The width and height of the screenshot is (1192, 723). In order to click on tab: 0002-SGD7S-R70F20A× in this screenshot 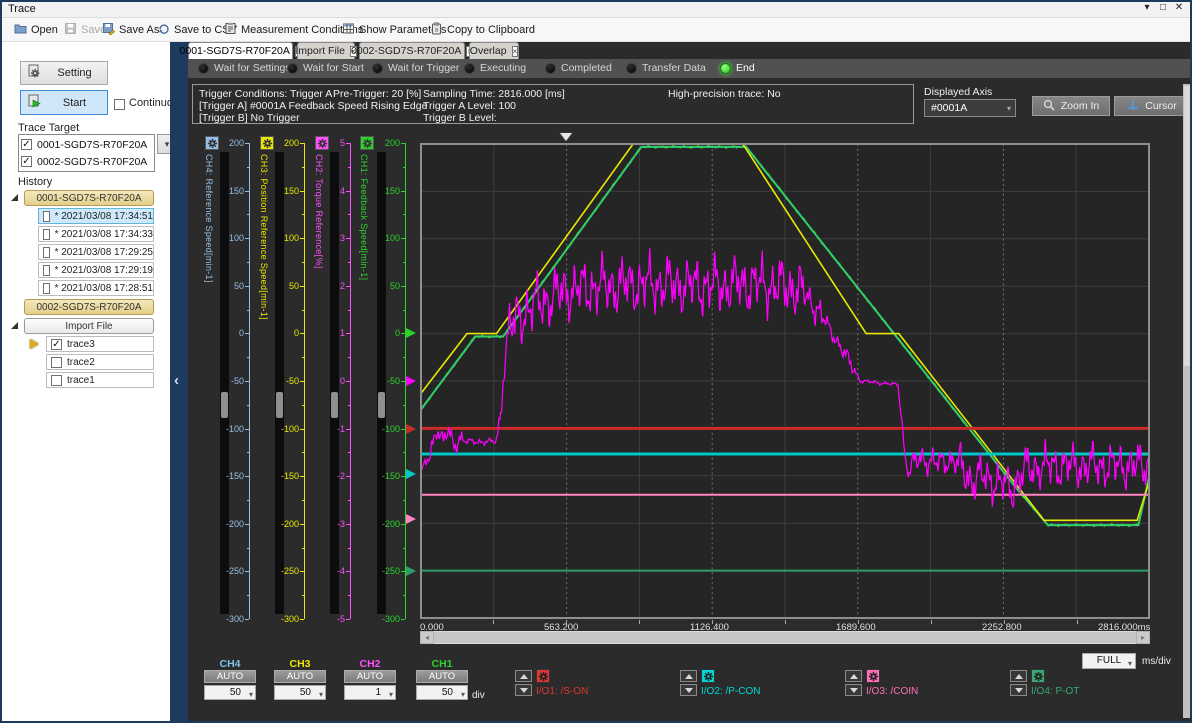, I will do `click(412, 50)`.